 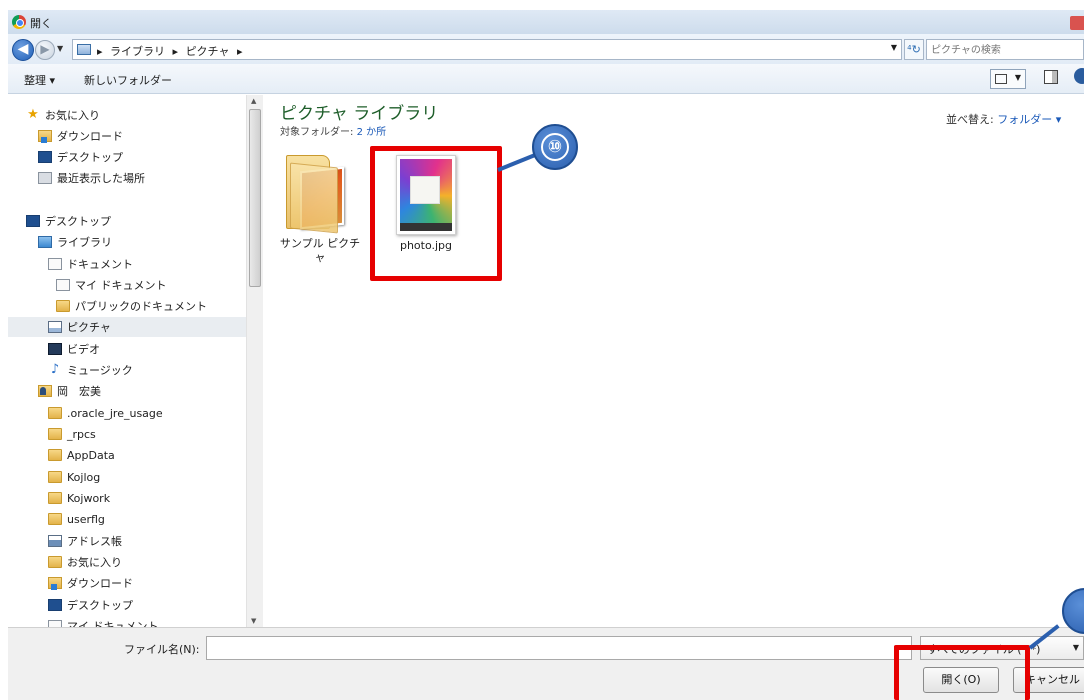 I want to click on folder-sample-pictures-label: サンプル ピクチャ, so click(x=320, y=251).